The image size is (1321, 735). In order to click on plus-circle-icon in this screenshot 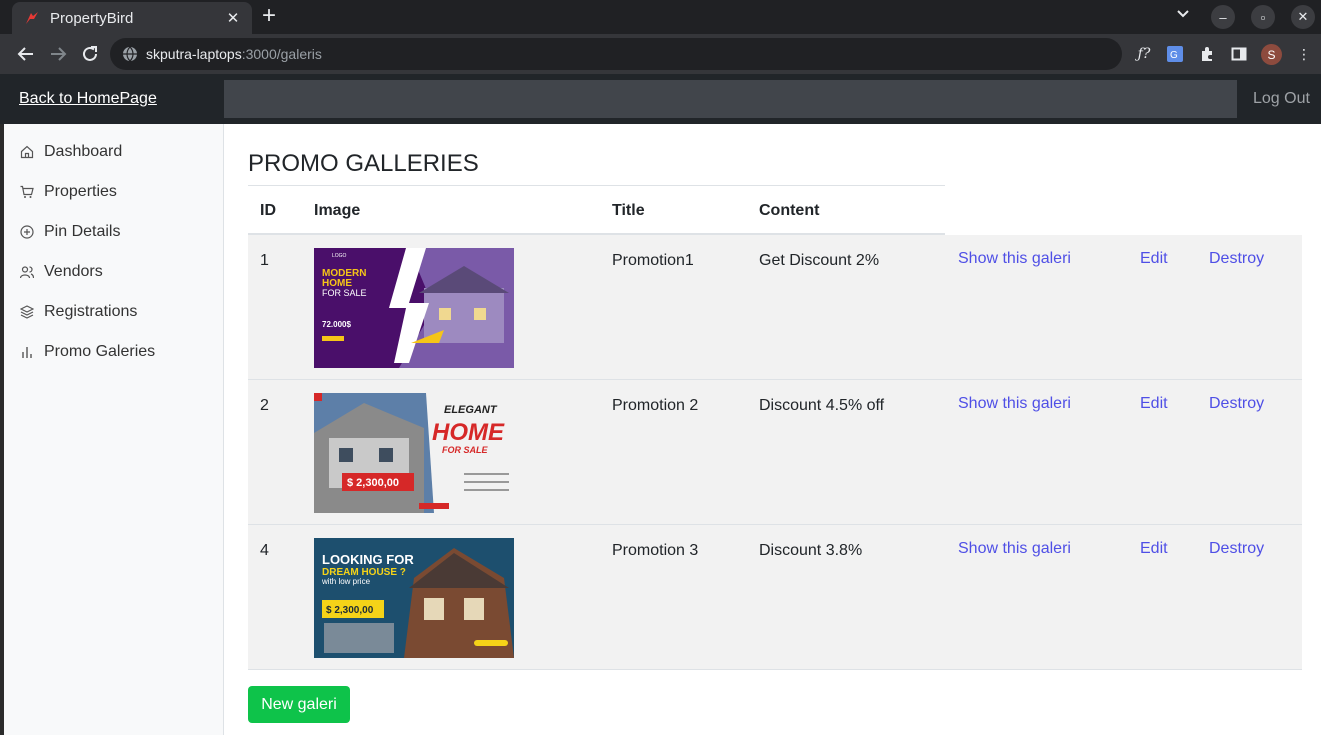, I will do `click(27, 232)`.